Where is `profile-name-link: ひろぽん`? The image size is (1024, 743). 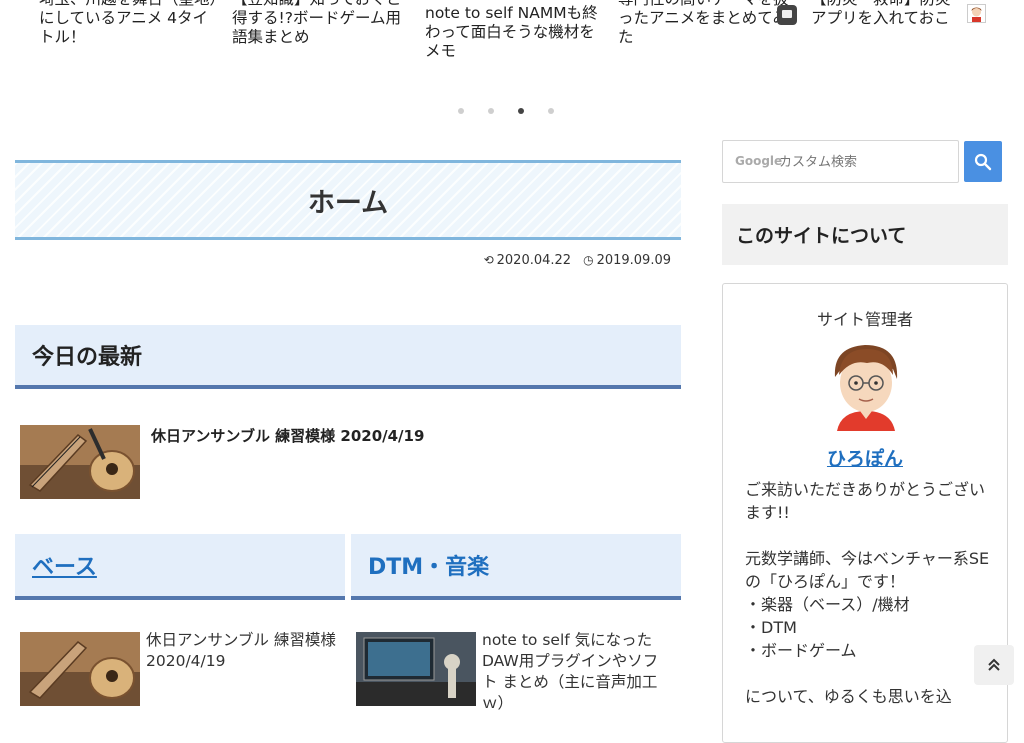 profile-name-link: ひろぽん is located at coordinates (865, 457).